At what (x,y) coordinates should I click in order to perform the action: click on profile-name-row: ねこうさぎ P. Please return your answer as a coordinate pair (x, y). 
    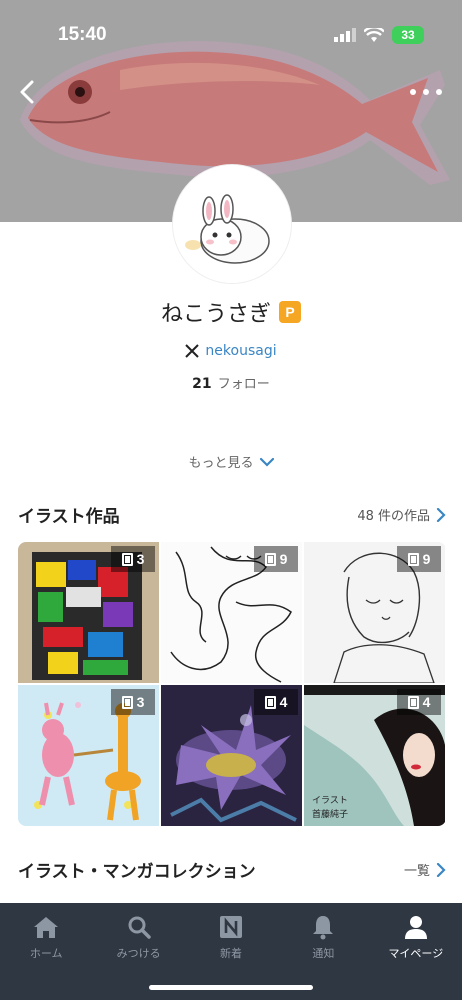
    Looking at the image, I should click on (231, 312).